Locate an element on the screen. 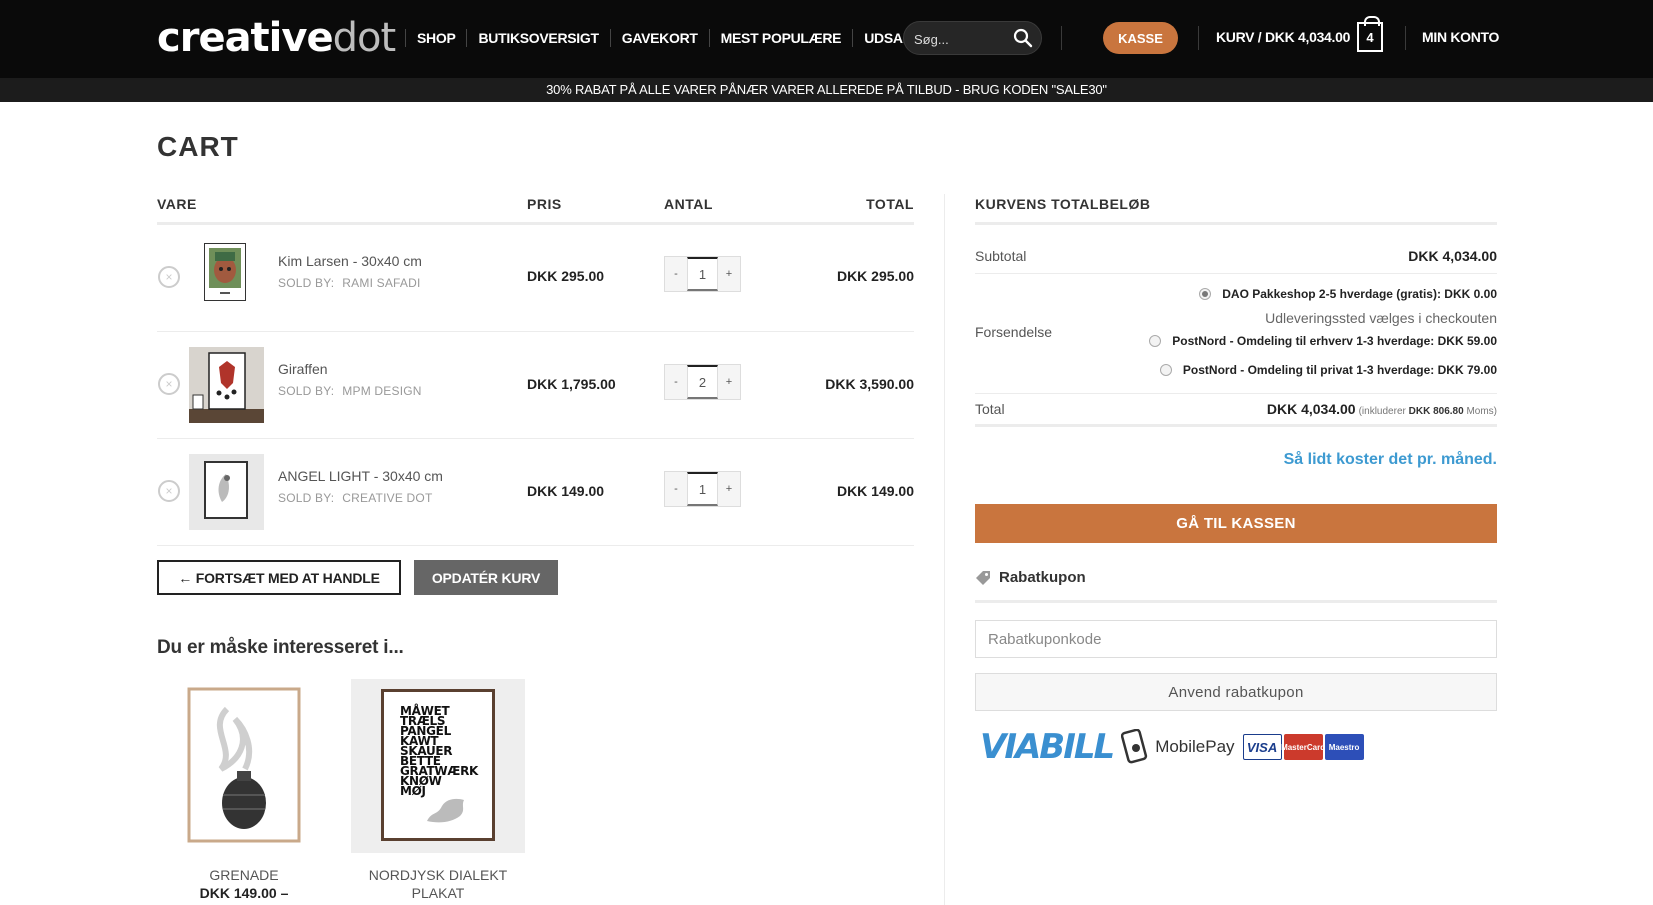  mobilepay-label: MobilePay is located at coordinates (1195, 746).